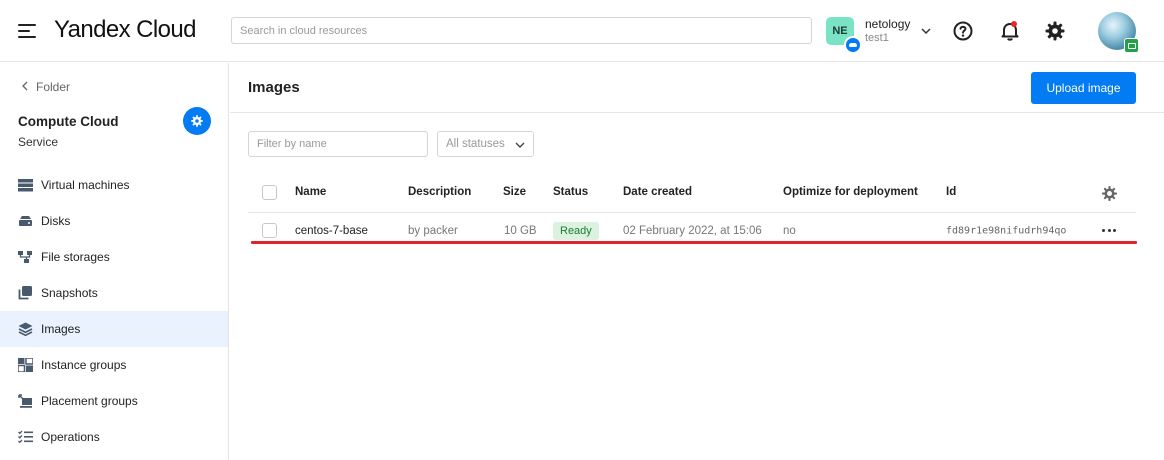 The image size is (1164, 460). Describe the element at coordinates (56, 221) in the screenshot. I see `sidebar-item-label: Disks` at that location.